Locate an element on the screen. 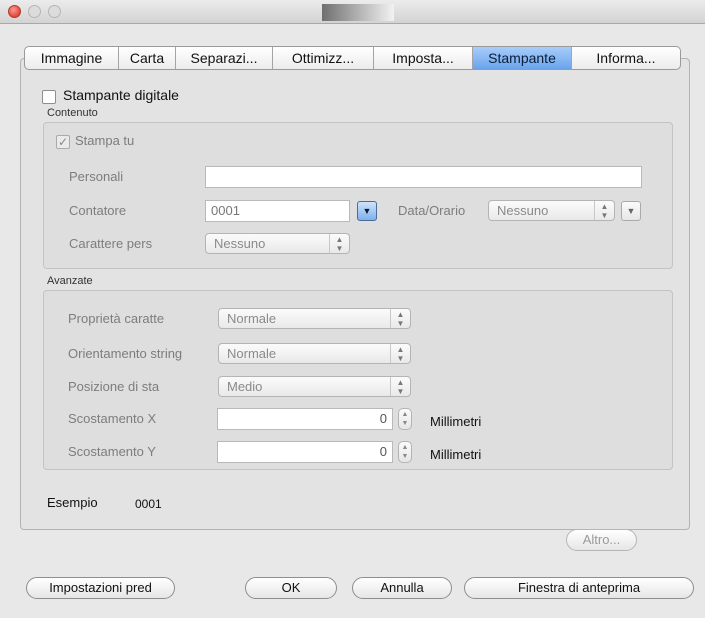 The image size is (705, 618). custom-char-value: Nessuno is located at coordinates (240, 243).